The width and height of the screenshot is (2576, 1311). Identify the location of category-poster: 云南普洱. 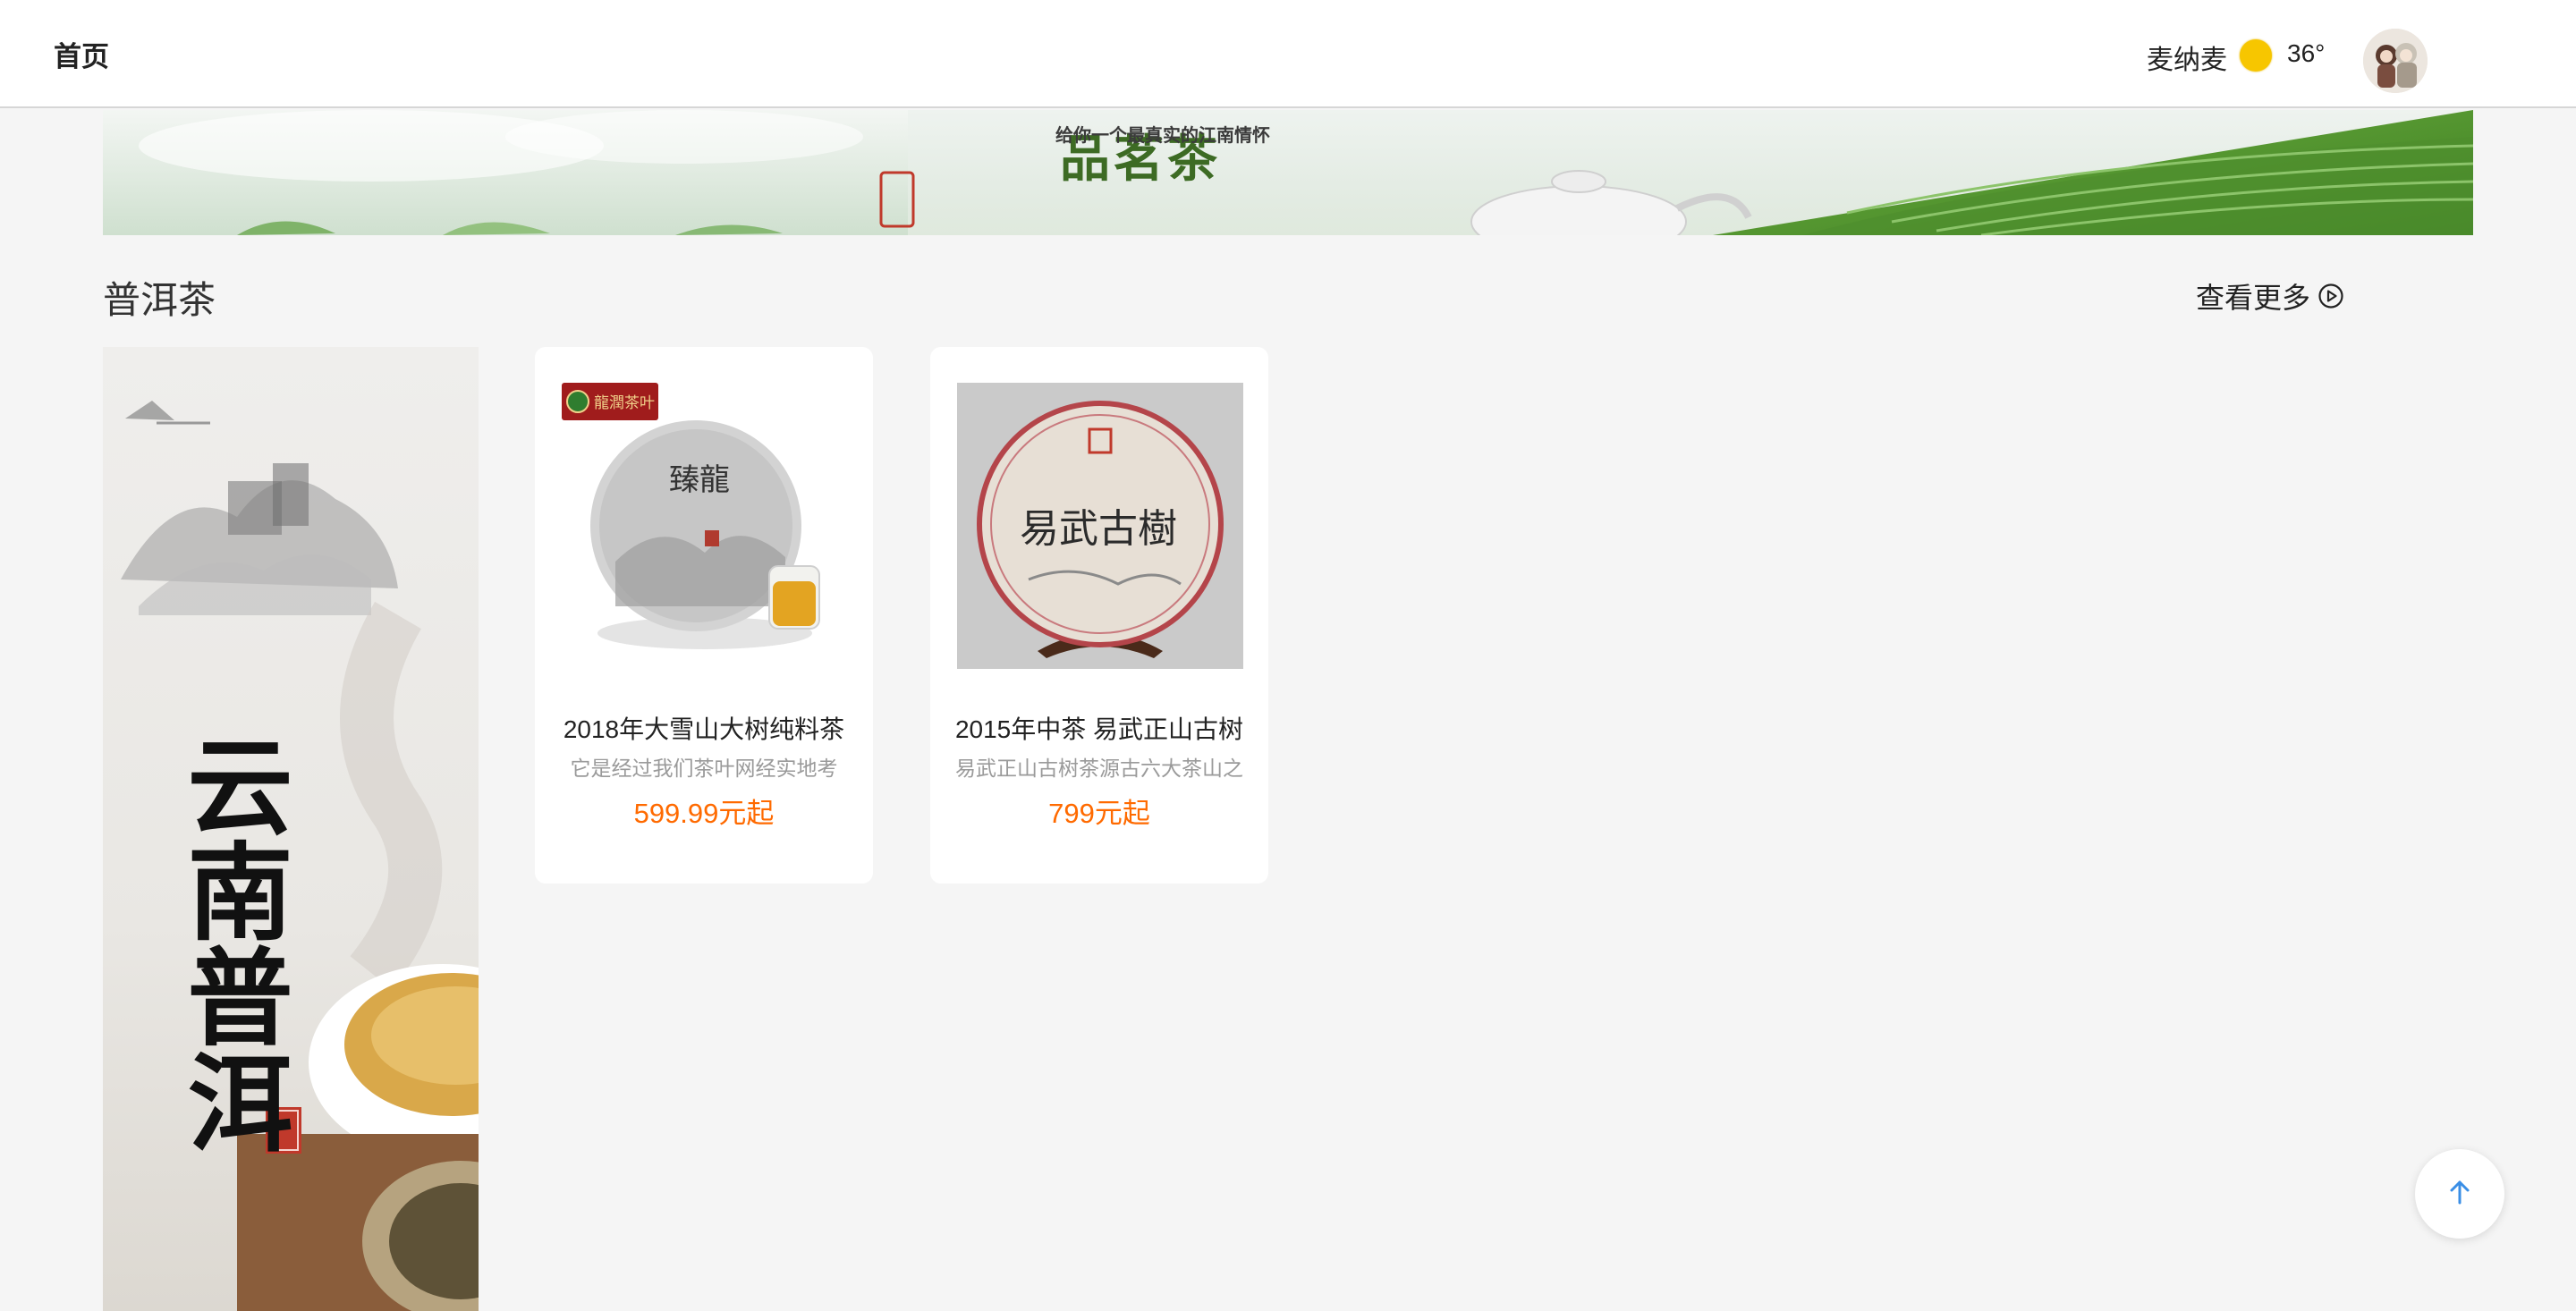
(291, 829).